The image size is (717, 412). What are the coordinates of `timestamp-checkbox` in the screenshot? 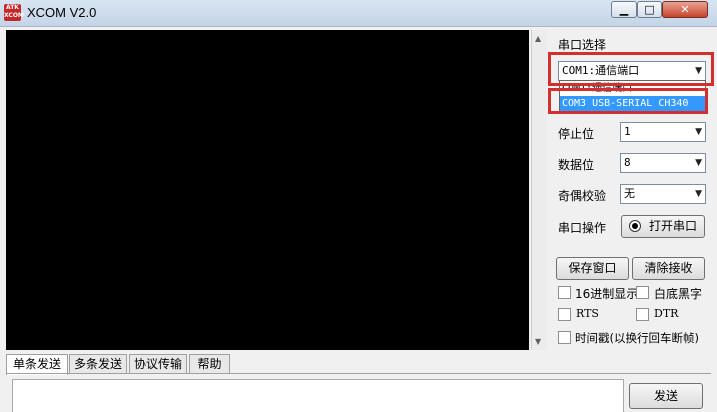 It's located at (564, 337).